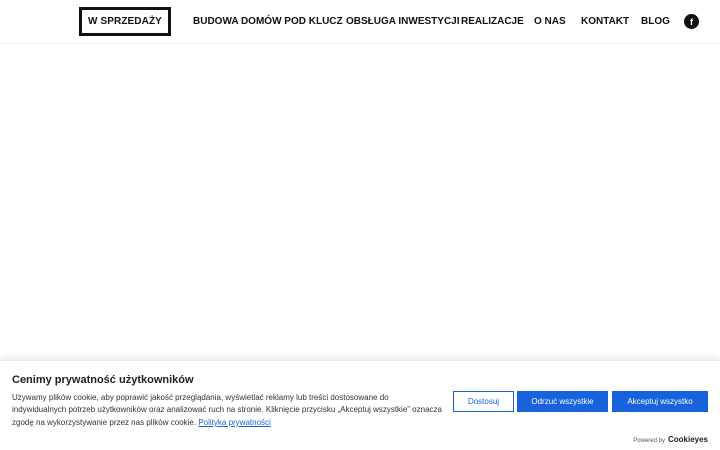 The height and width of the screenshot is (450, 720). What do you see at coordinates (483, 401) in the screenshot?
I see `customize-button: Dostosuj` at bounding box center [483, 401].